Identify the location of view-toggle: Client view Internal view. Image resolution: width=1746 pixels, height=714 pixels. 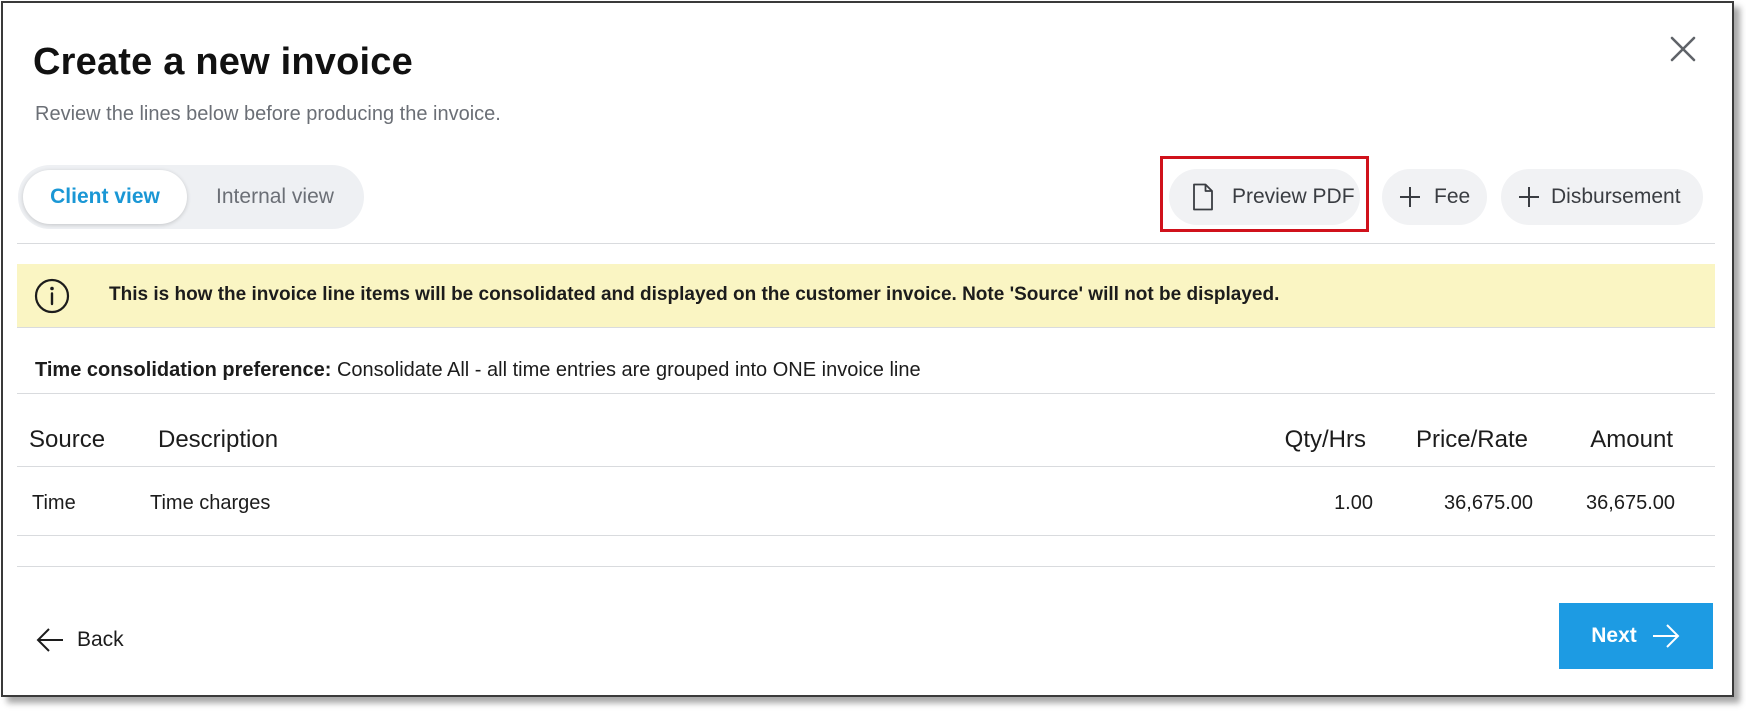
(191, 197).